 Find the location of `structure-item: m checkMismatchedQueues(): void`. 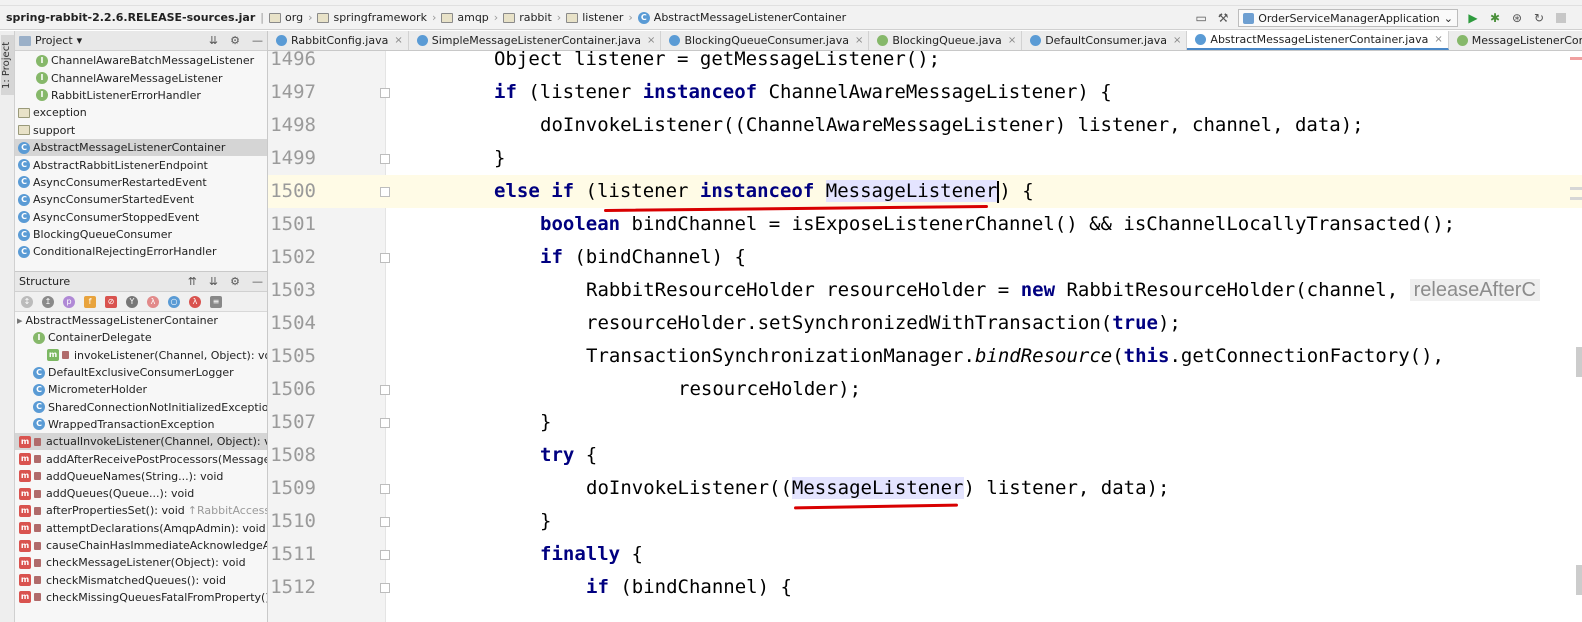

structure-item: m checkMismatchedQueues(): void is located at coordinates (141, 579).